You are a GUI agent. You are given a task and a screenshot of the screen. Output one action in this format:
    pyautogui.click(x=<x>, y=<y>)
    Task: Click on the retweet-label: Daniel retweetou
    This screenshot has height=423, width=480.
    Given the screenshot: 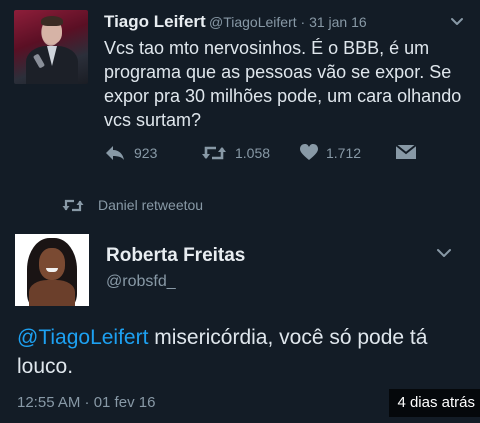 What is the action you would take?
    pyautogui.click(x=150, y=205)
    